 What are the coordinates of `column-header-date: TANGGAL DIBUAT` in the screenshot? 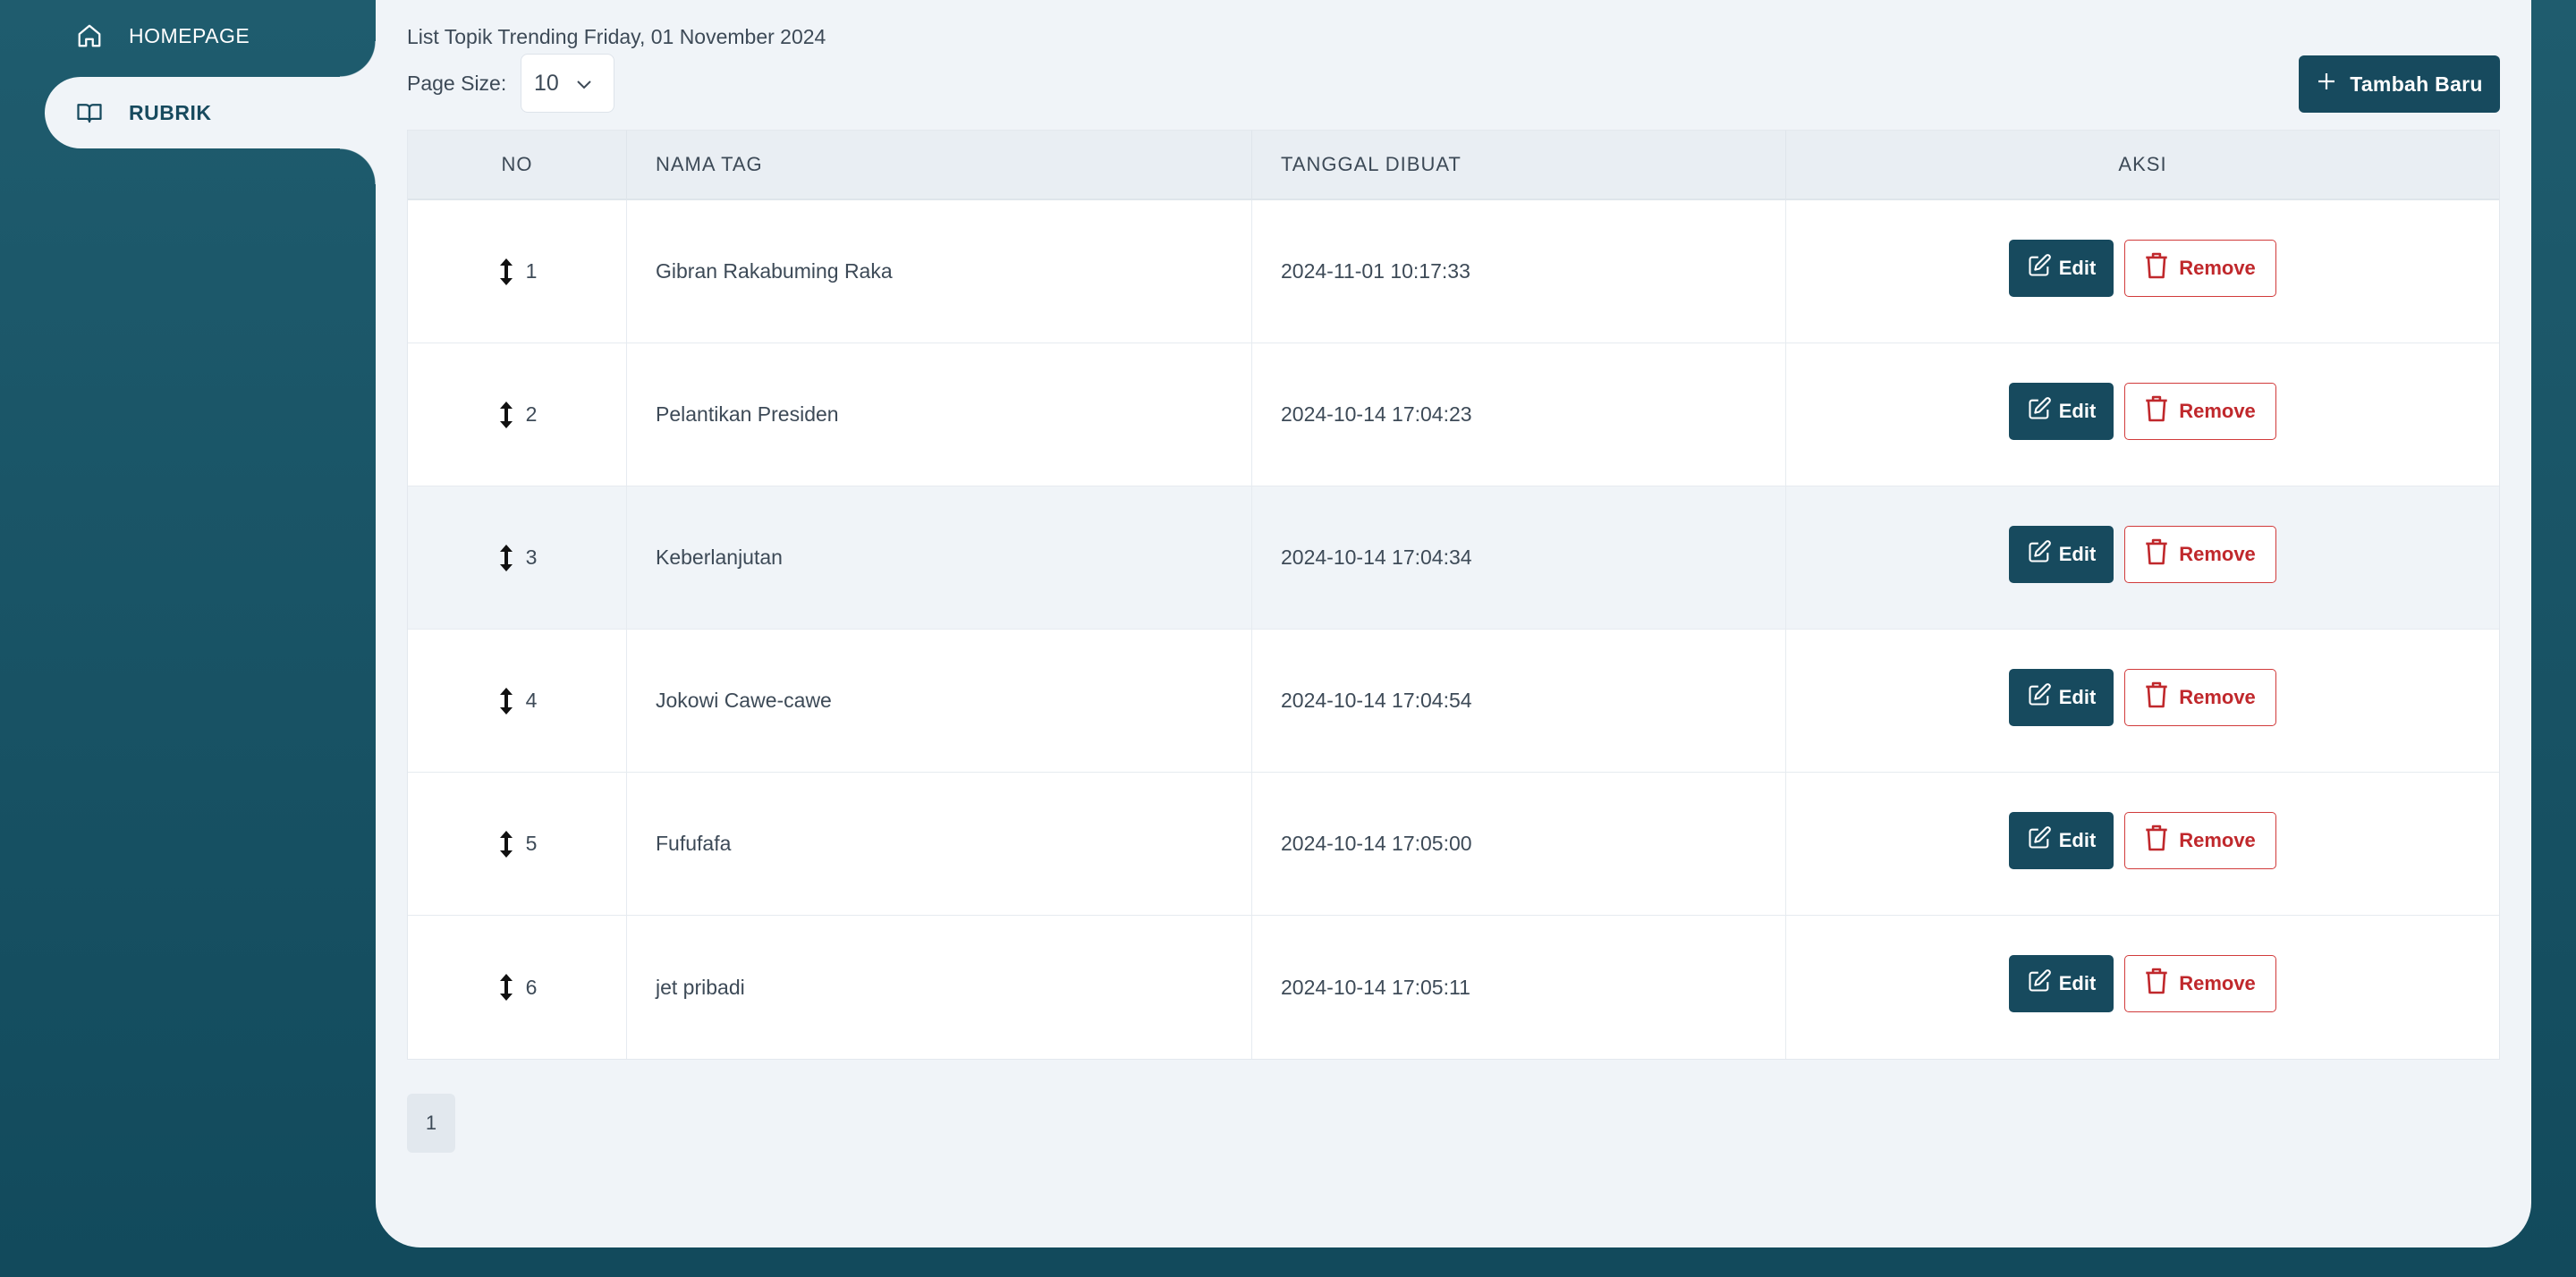 It's located at (1519, 165).